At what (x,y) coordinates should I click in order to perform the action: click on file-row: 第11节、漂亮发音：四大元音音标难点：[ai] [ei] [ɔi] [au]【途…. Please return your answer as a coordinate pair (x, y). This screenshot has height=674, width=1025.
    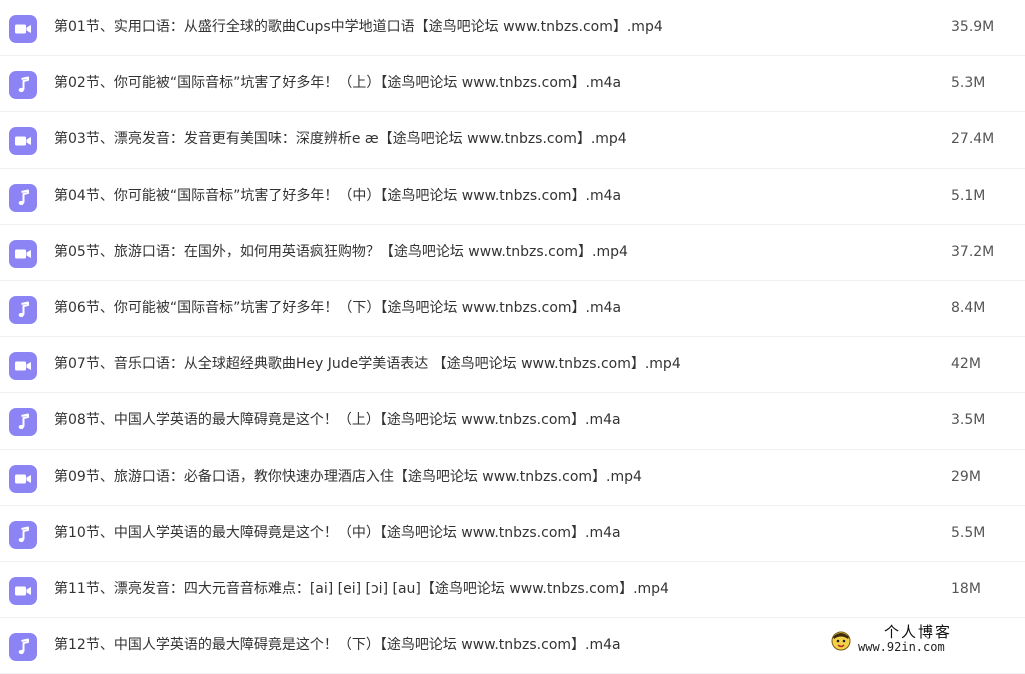
    Looking at the image, I should click on (512, 590).